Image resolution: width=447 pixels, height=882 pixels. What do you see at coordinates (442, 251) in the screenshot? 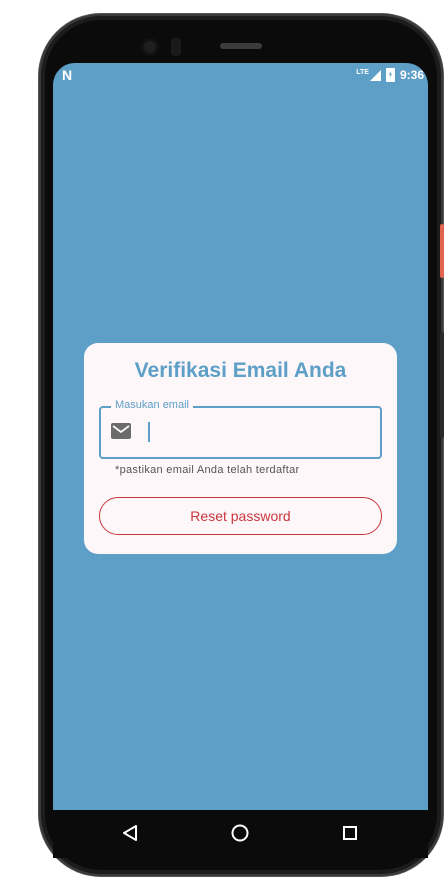
I see `power-button` at bounding box center [442, 251].